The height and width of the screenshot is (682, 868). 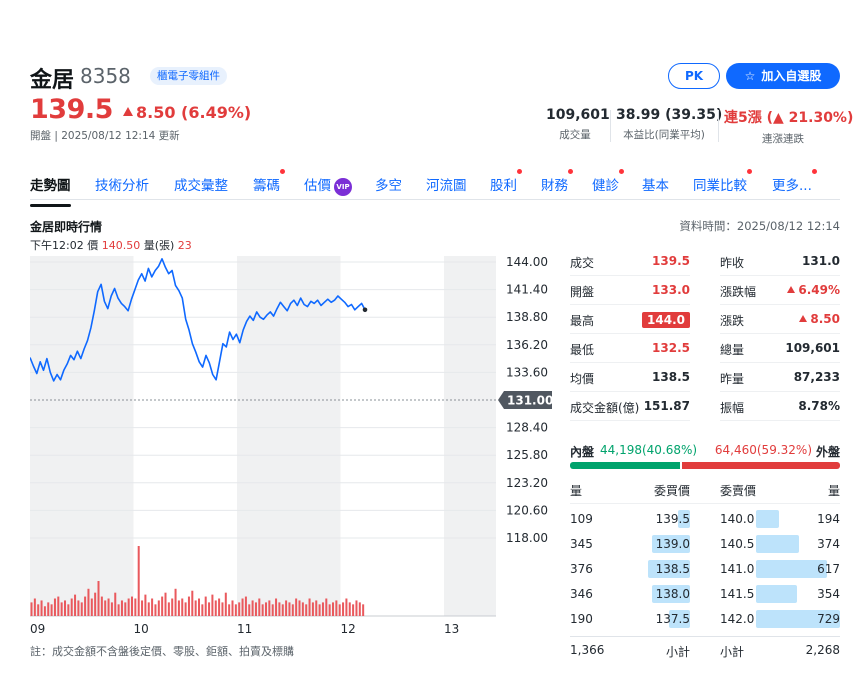 What do you see at coordinates (201, 184) in the screenshot?
I see `tab-trades: 成交彙整` at bounding box center [201, 184].